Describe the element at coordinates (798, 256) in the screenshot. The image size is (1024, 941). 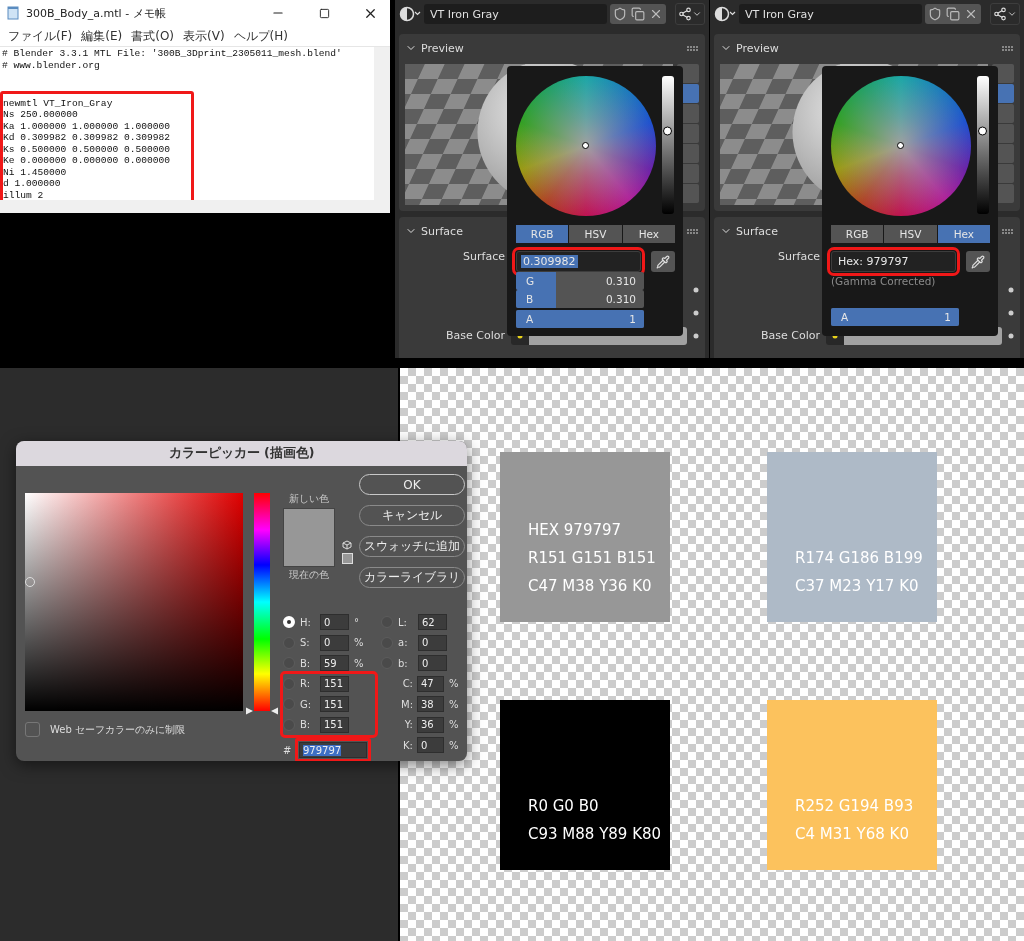
I see `field-label: Surface` at that location.